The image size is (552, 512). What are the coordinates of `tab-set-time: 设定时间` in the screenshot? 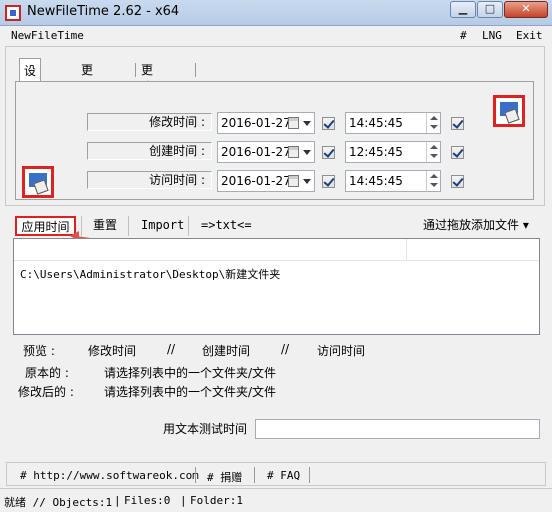 It's located at (30, 93).